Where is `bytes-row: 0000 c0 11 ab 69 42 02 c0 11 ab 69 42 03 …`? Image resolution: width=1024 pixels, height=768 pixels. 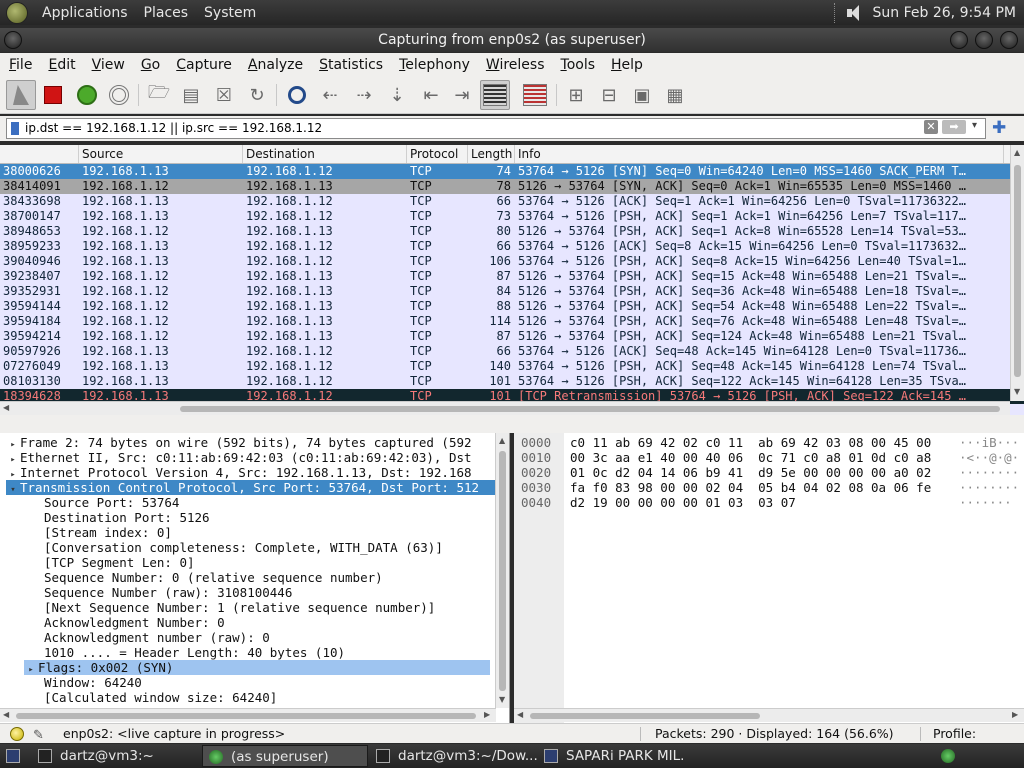 bytes-row: 0000 c0 11 ab 69 42 02 c0 11 ab 69 42 03 … is located at coordinates (766, 442).